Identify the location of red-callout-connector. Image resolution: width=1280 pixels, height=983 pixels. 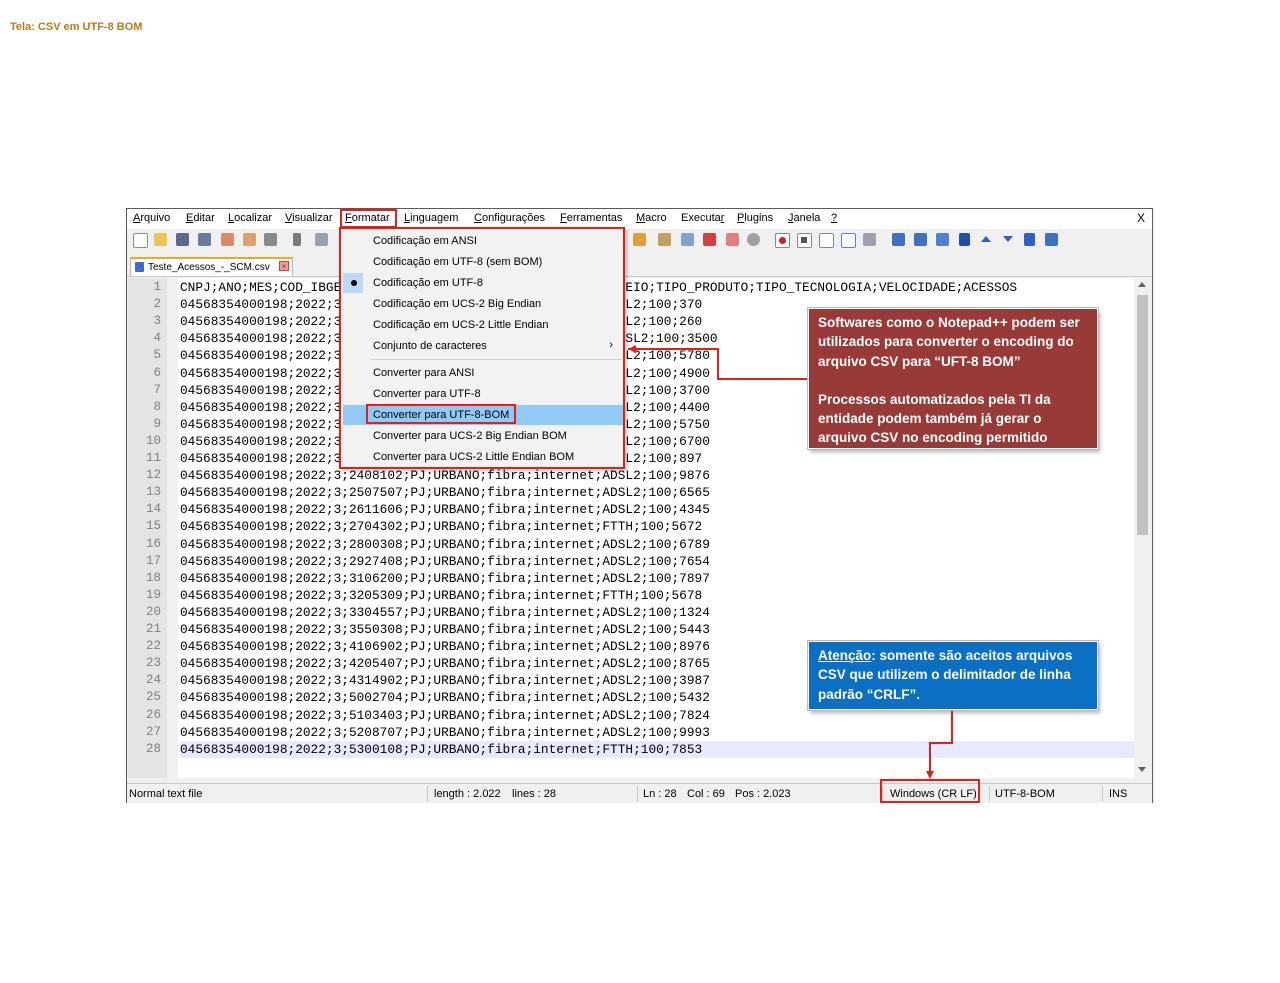
(717, 364).